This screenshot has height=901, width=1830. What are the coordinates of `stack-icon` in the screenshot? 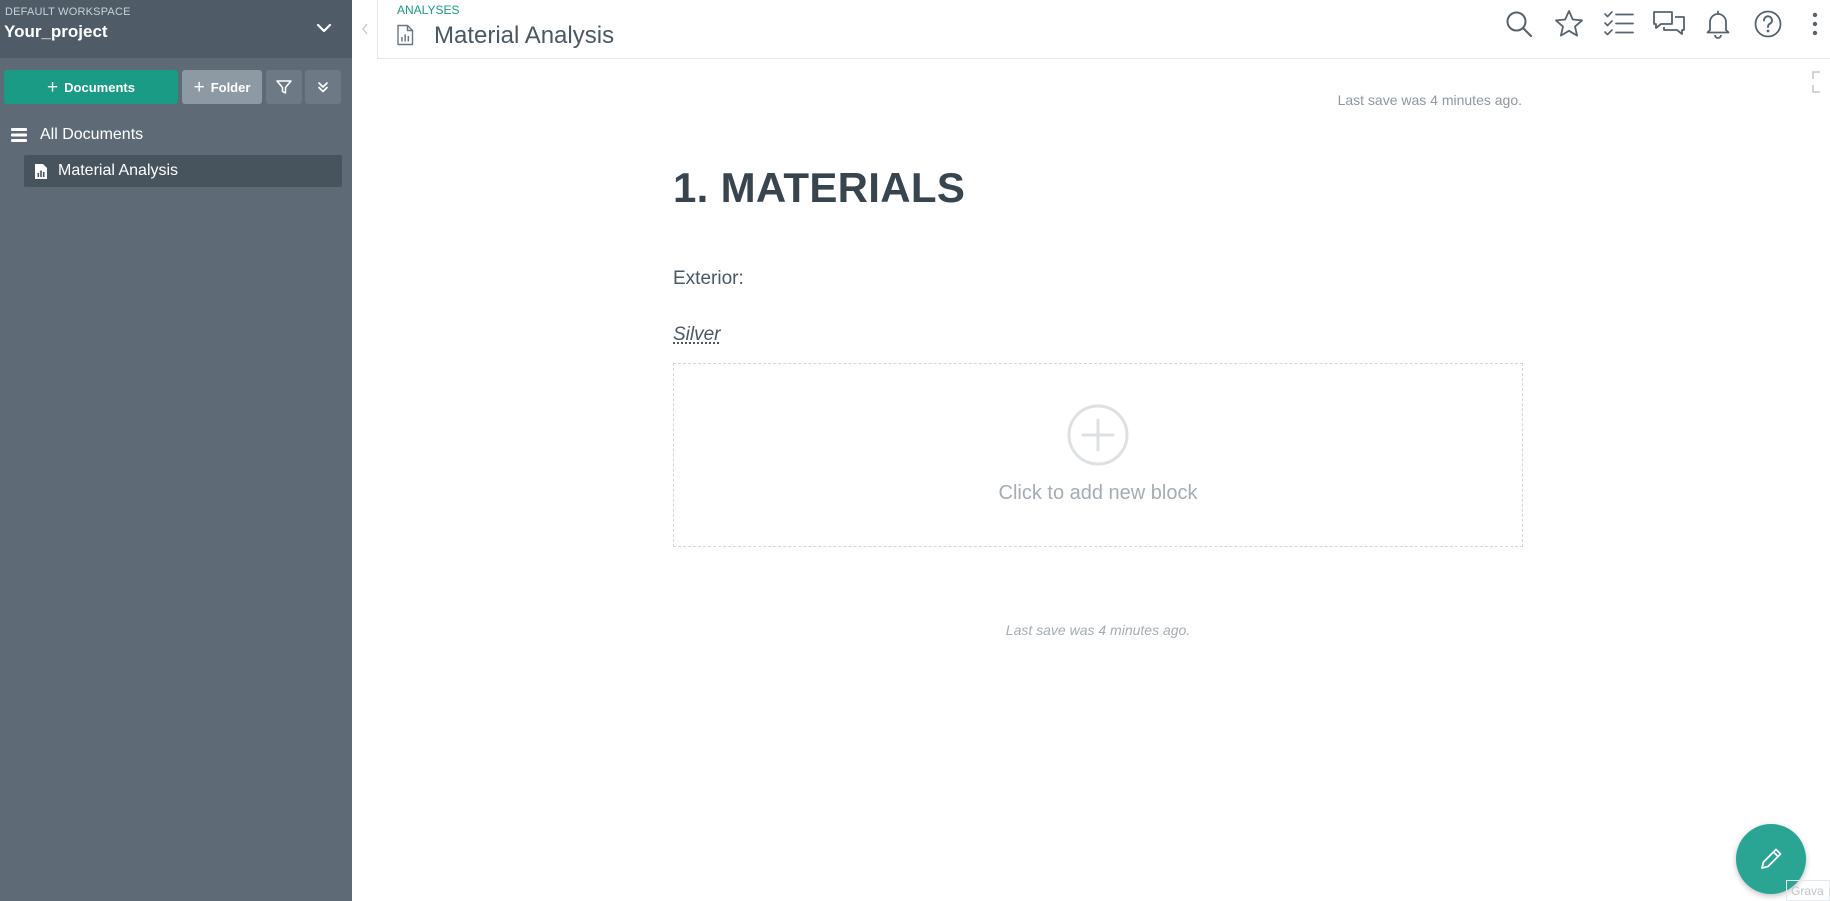 It's located at (19, 135).